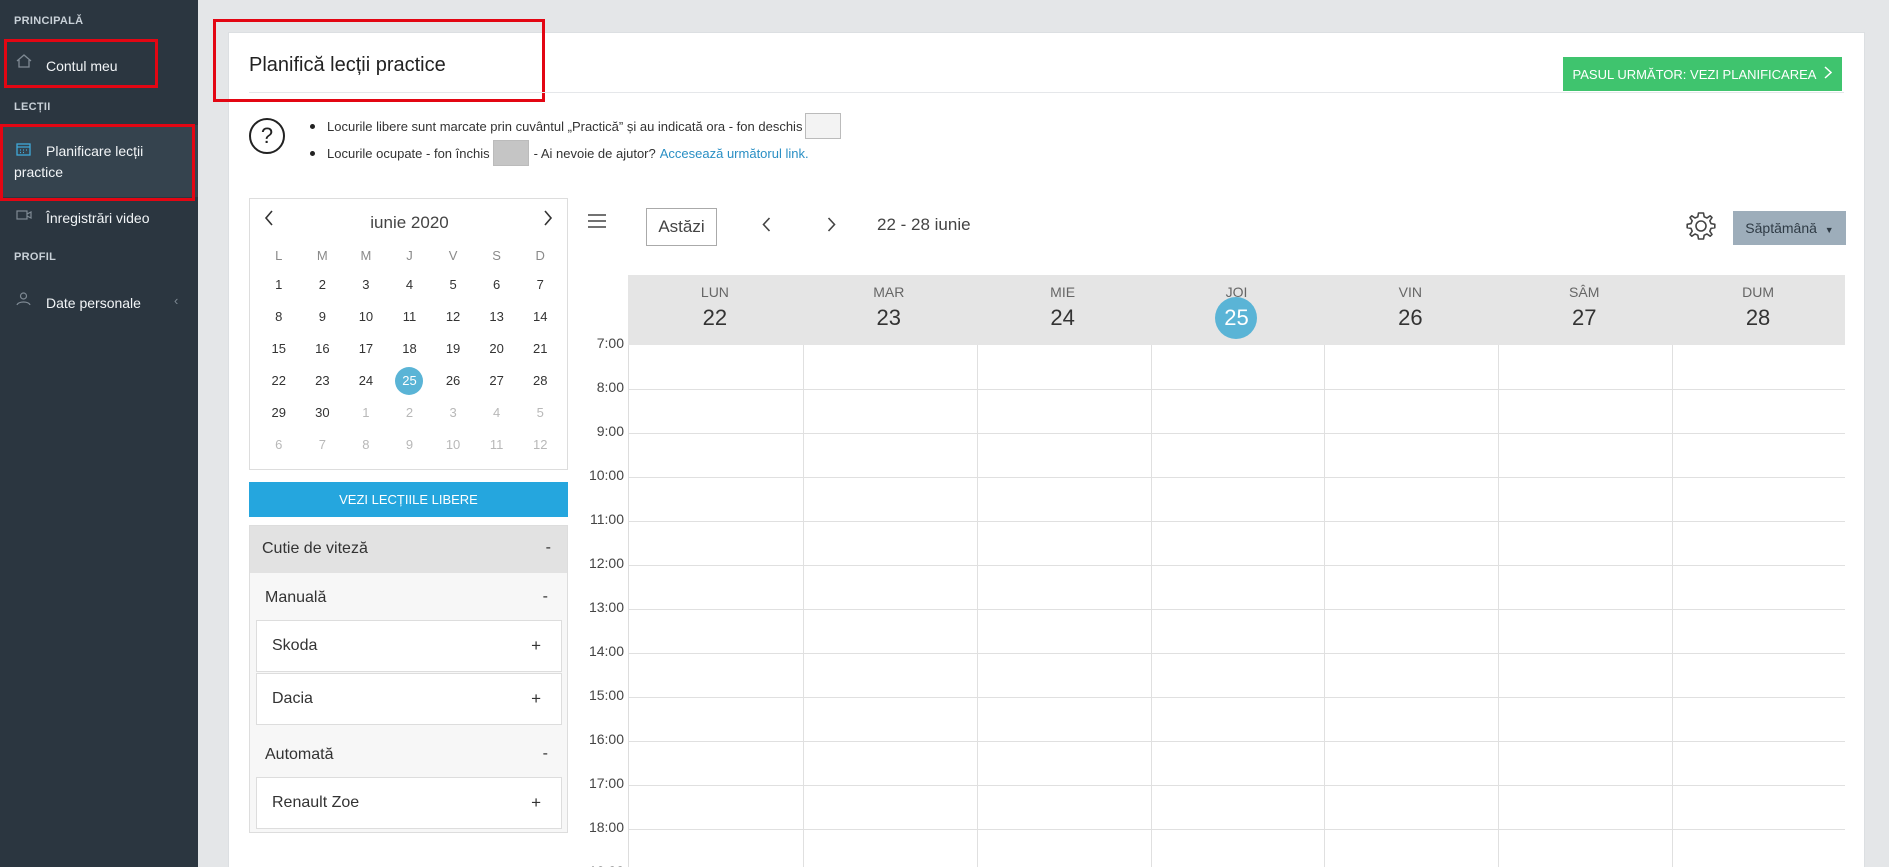 The height and width of the screenshot is (867, 1889). What do you see at coordinates (299, 755) in the screenshot?
I see `automatic-label: Automată` at bounding box center [299, 755].